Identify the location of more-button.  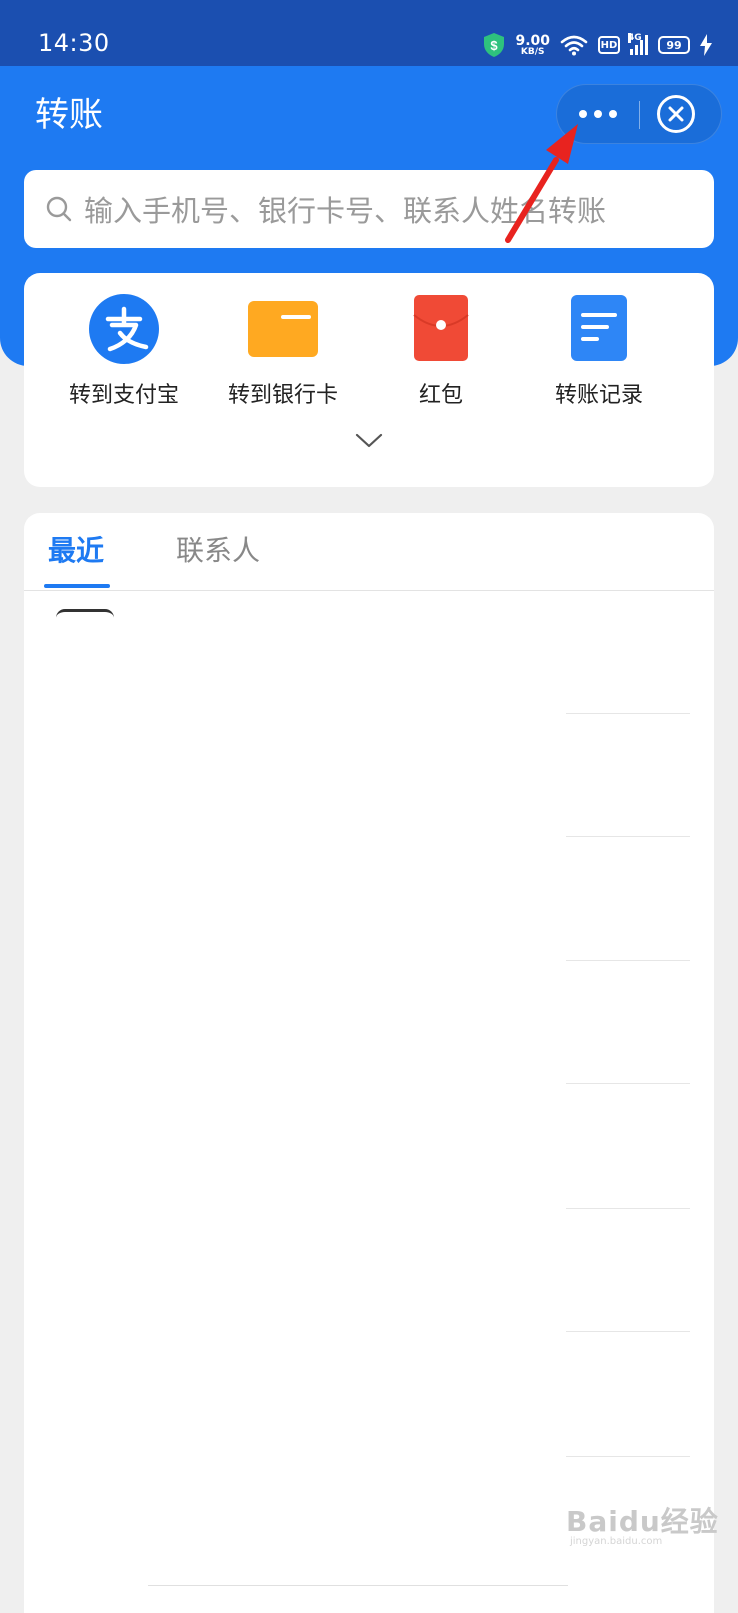
(598, 114).